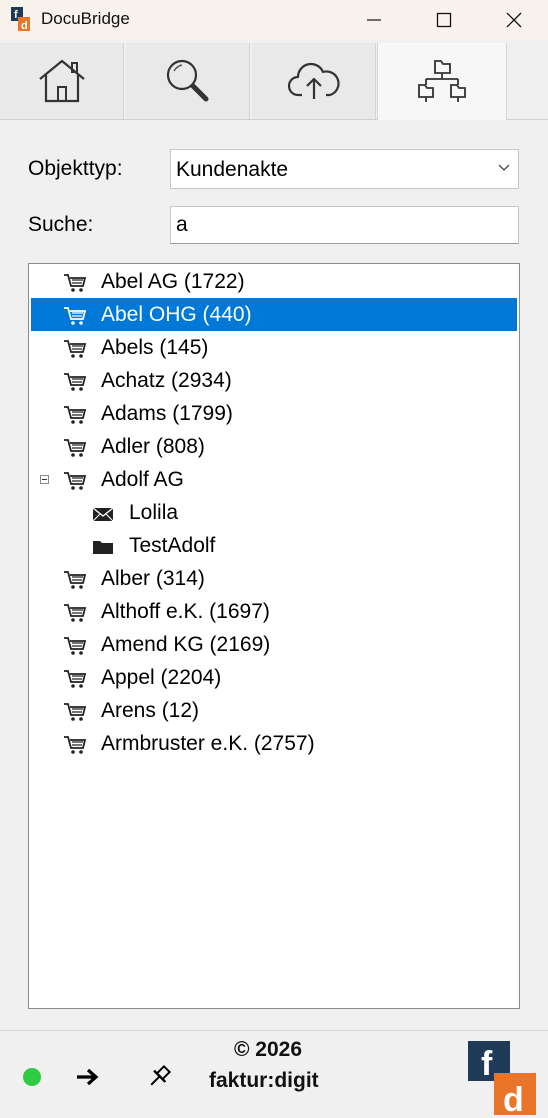 The height and width of the screenshot is (1118, 548). I want to click on maximize-icon, so click(444, 20).